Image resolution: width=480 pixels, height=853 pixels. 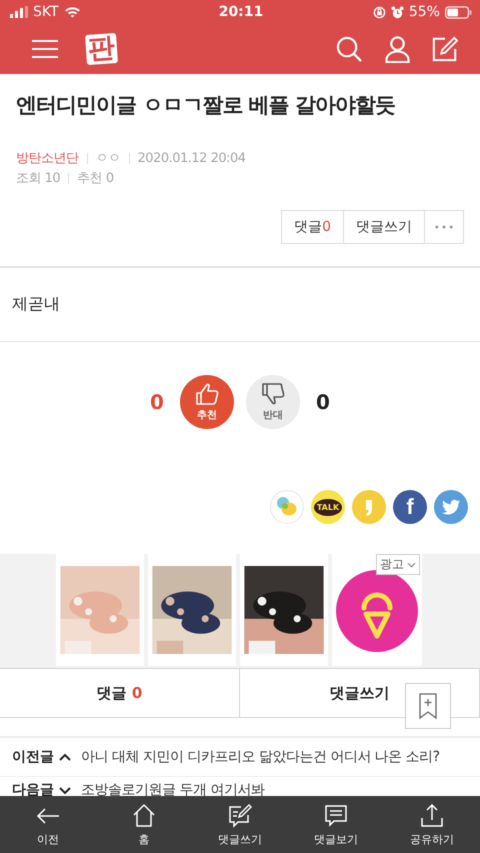 I want to click on nav-button: 이전, so click(x=48, y=824).